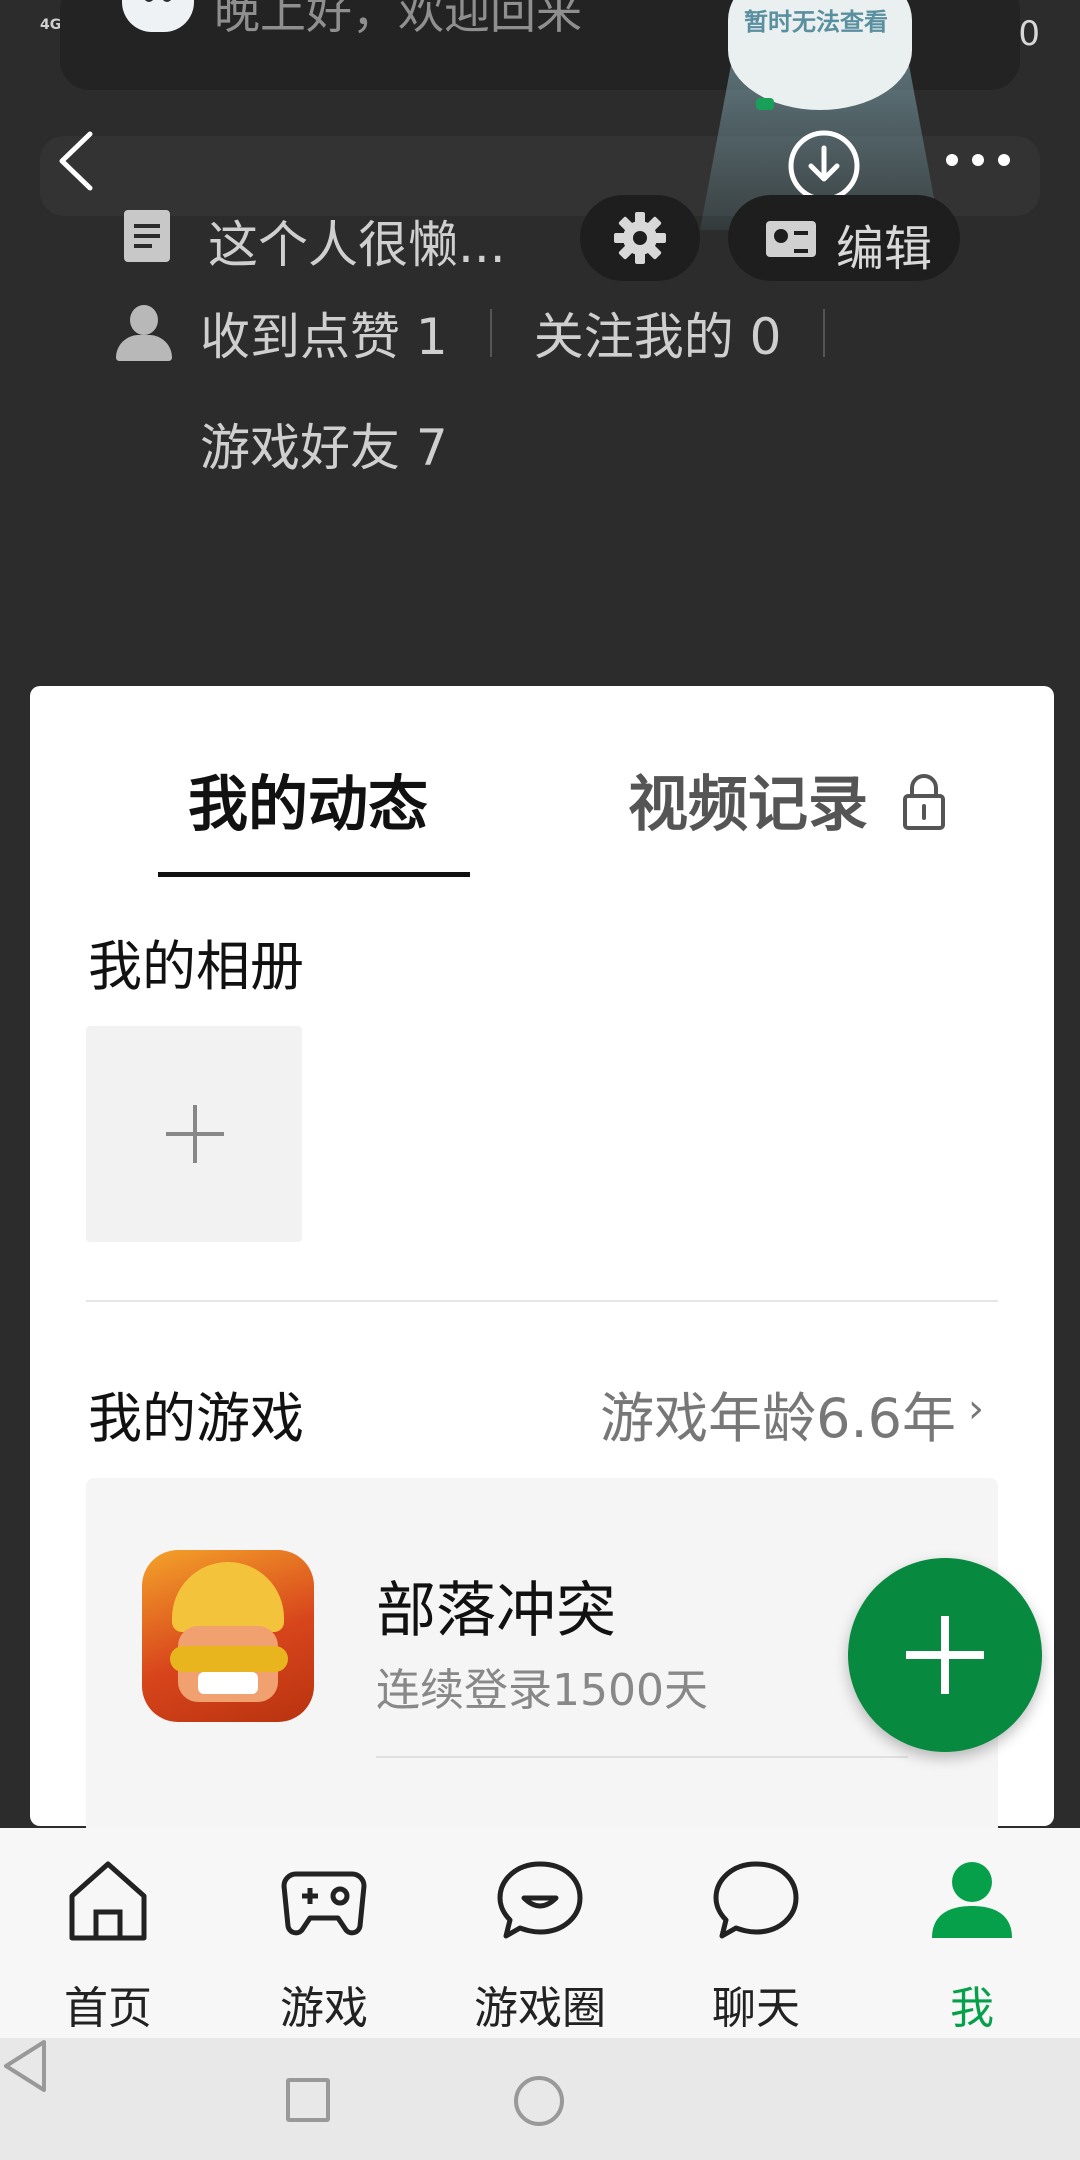 The width and height of the screenshot is (1080, 2160). I want to click on nav-me: 我, so click(972, 1933).